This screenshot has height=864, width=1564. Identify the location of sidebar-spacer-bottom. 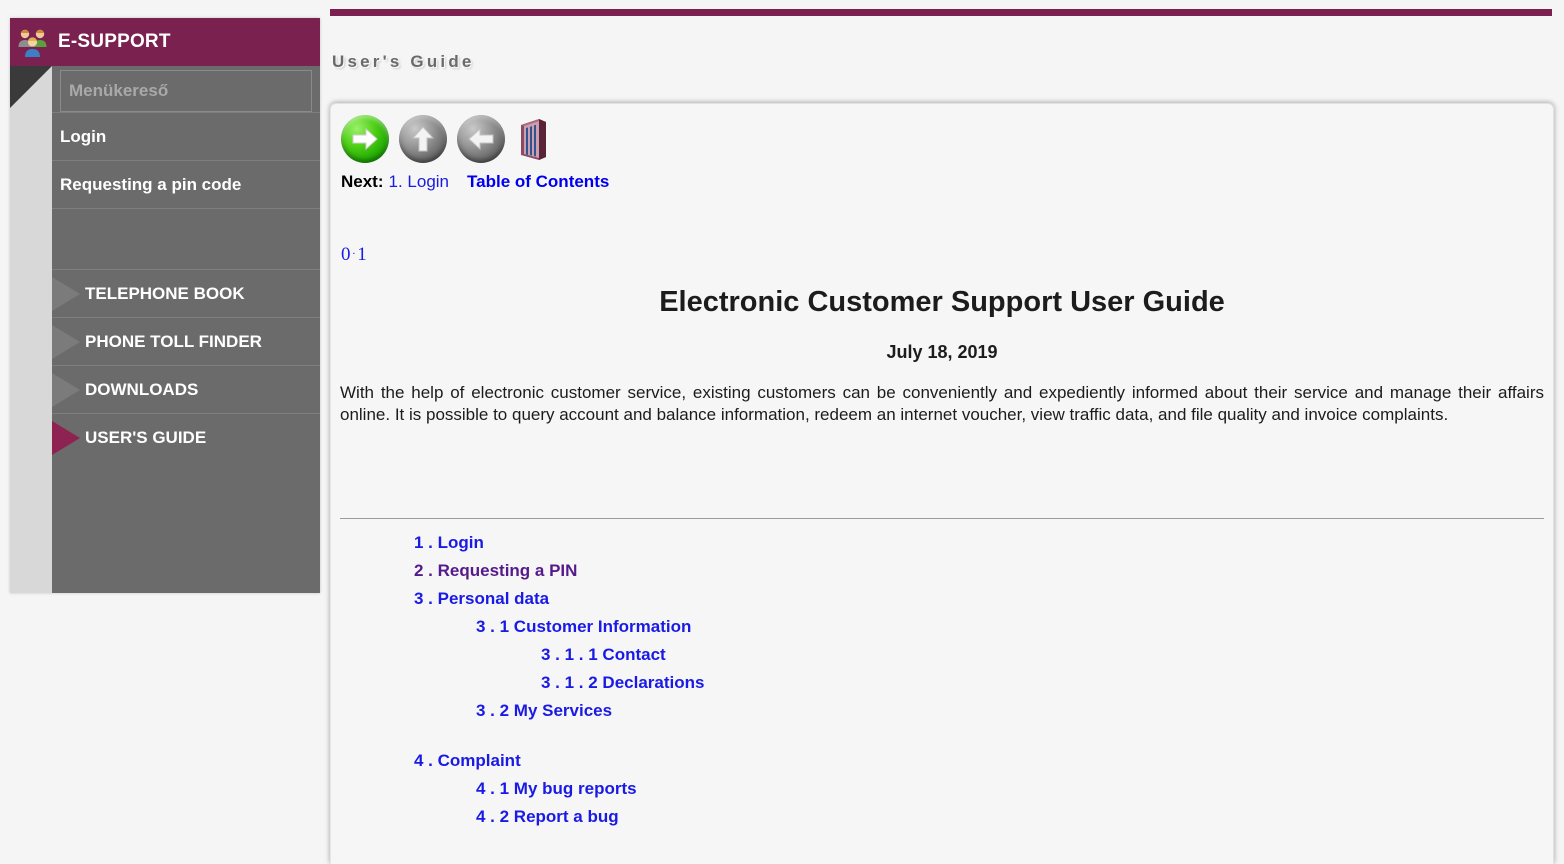
(186, 496).